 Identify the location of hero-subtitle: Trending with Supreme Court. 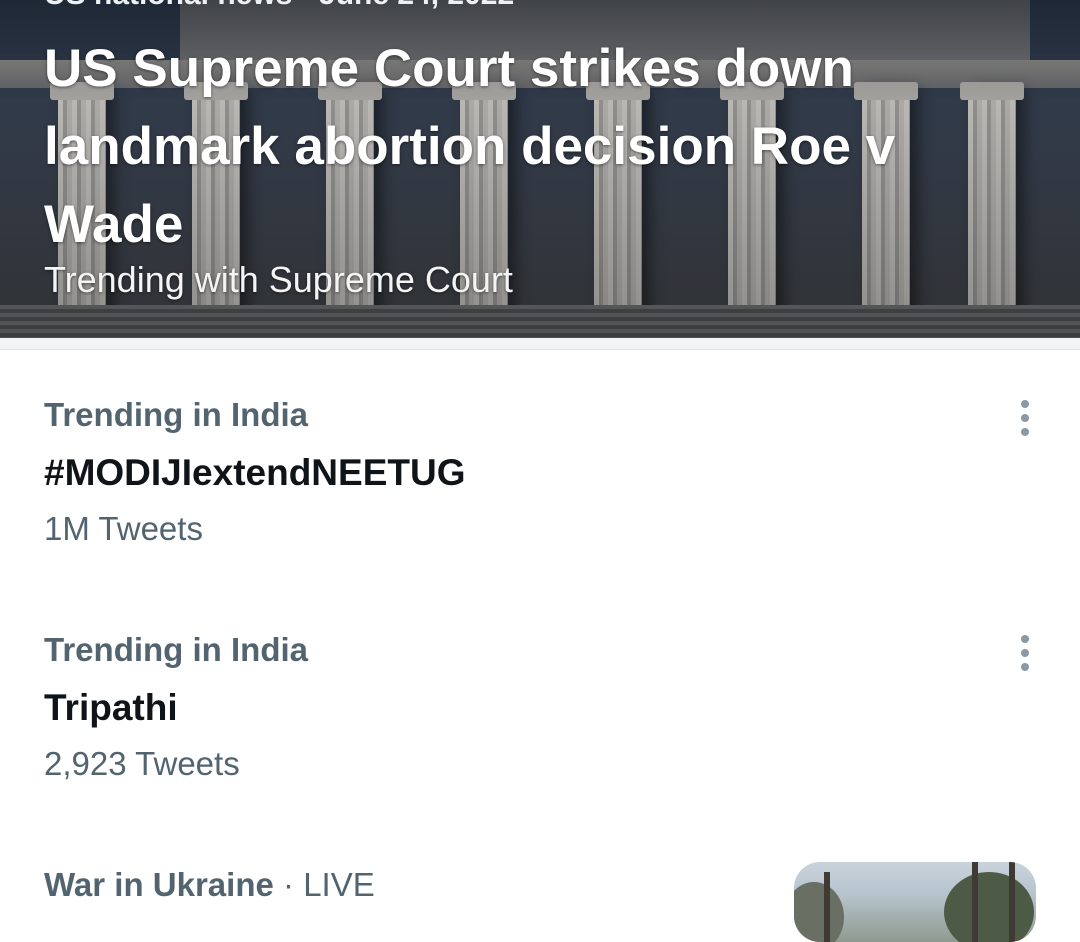
(278, 279).